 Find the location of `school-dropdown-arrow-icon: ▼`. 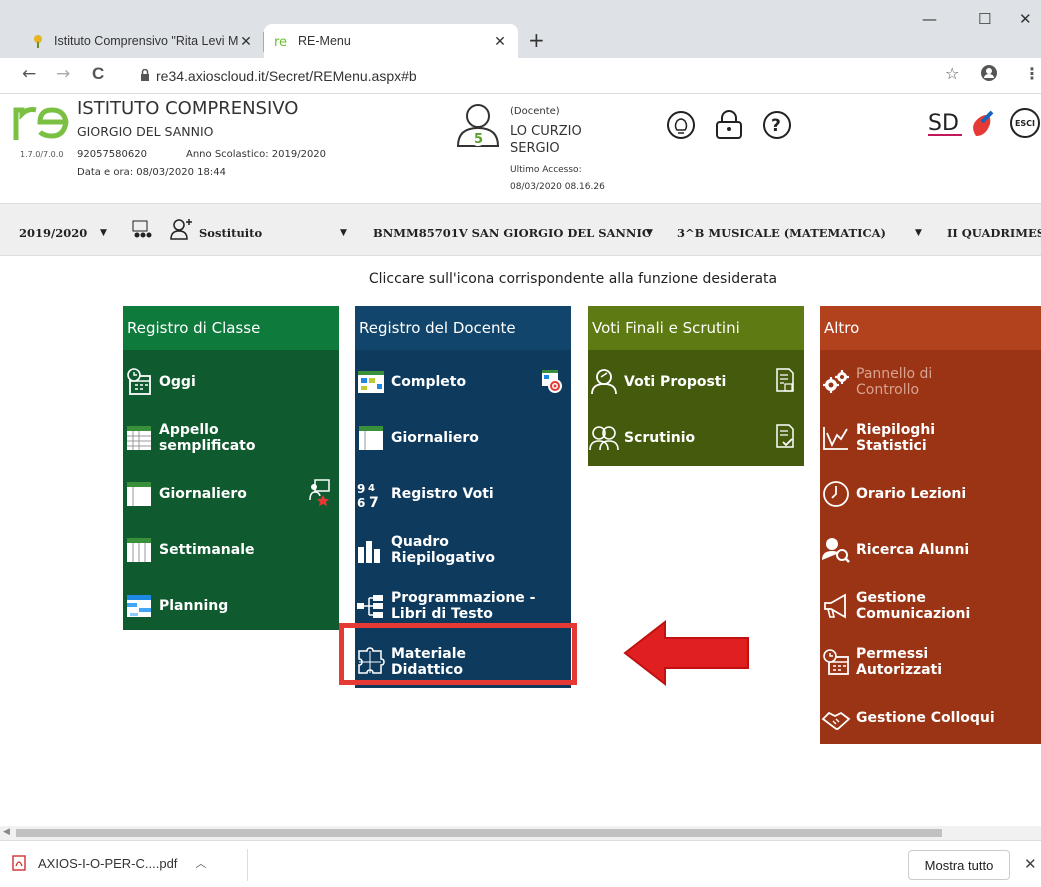

school-dropdown-arrow-icon: ▼ is located at coordinates (649, 233).